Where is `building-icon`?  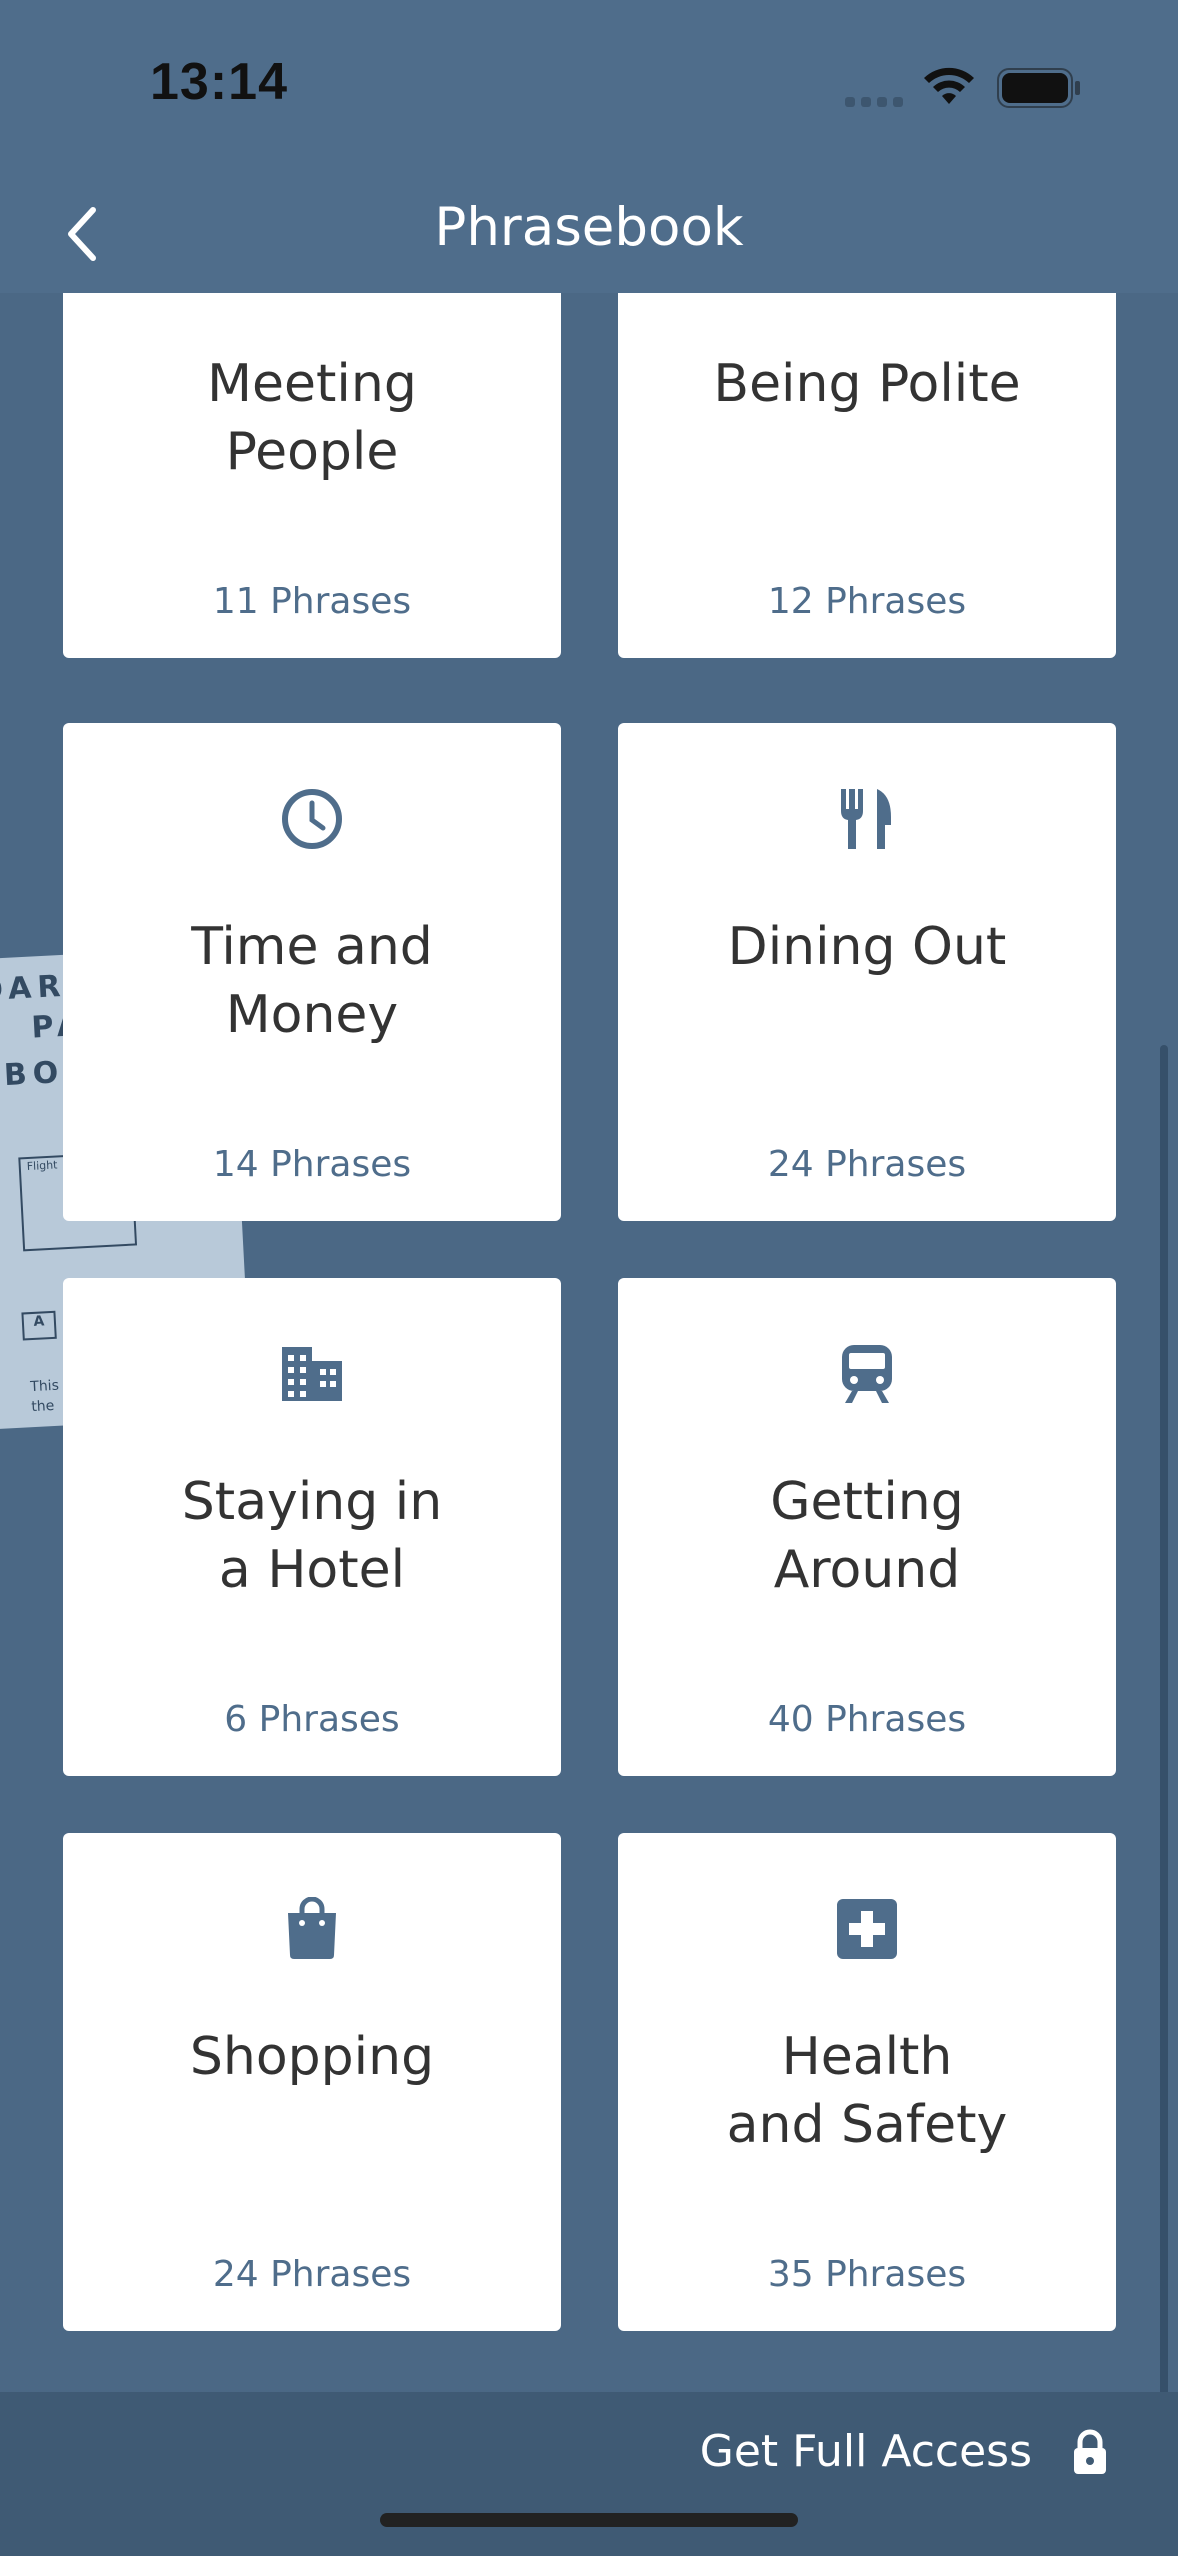
building-icon is located at coordinates (312, 1374).